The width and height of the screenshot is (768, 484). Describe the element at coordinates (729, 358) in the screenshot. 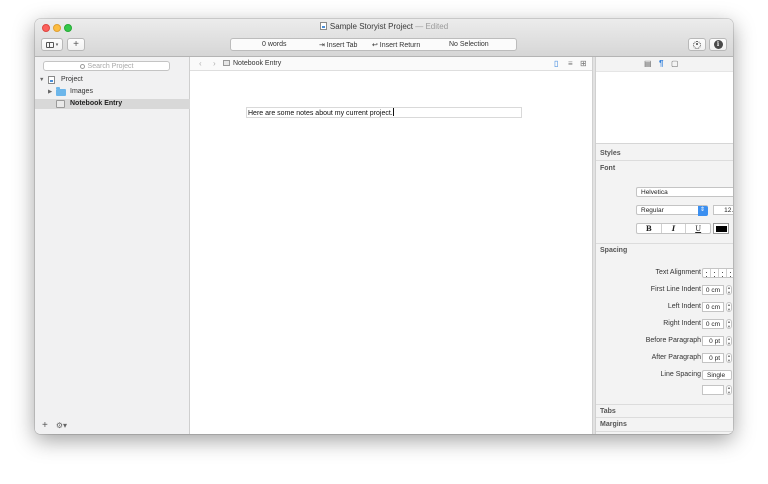

I see `after-paragraph-stepper: ▲ ▼` at that location.